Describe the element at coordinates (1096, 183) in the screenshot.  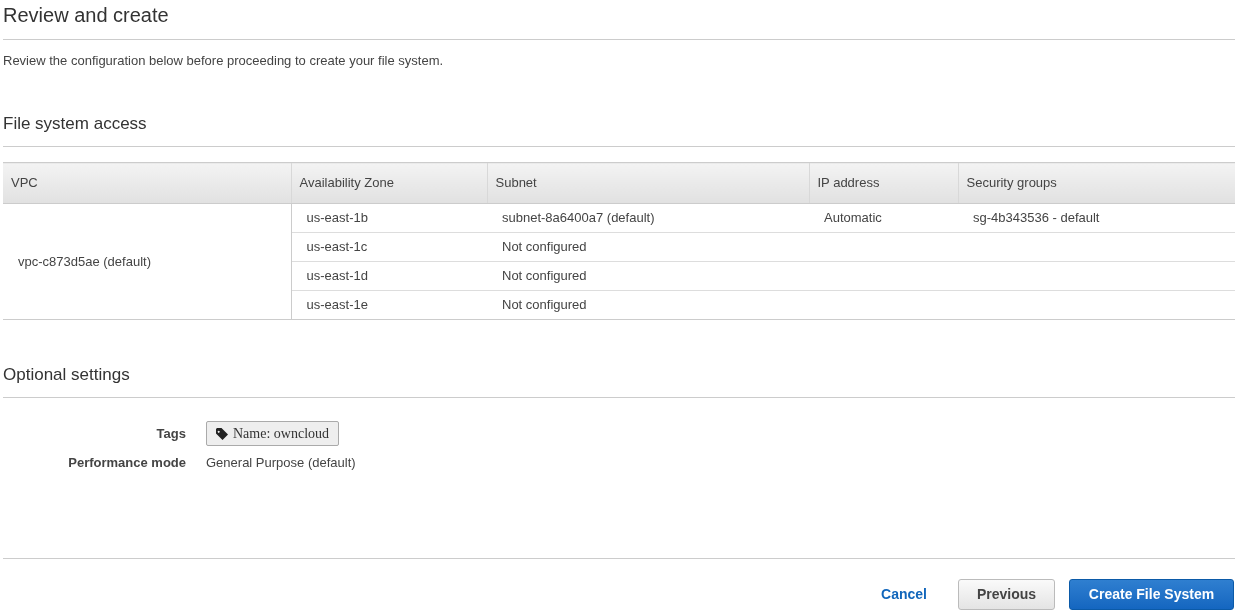
I see `column-header: Security groups` at that location.